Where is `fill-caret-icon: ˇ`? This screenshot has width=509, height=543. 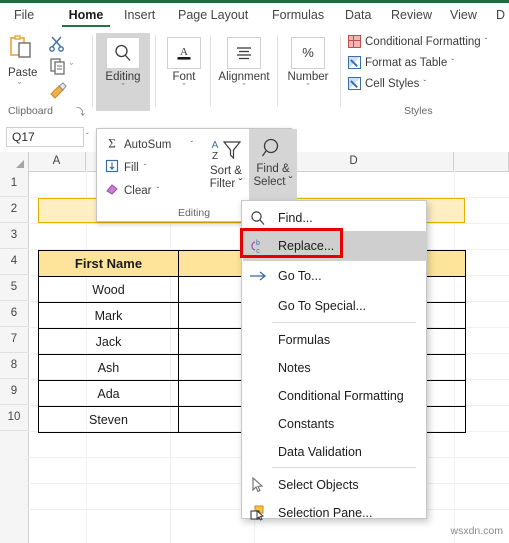
fill-caret-icon: ˇ is located at coordinates (145, 167).